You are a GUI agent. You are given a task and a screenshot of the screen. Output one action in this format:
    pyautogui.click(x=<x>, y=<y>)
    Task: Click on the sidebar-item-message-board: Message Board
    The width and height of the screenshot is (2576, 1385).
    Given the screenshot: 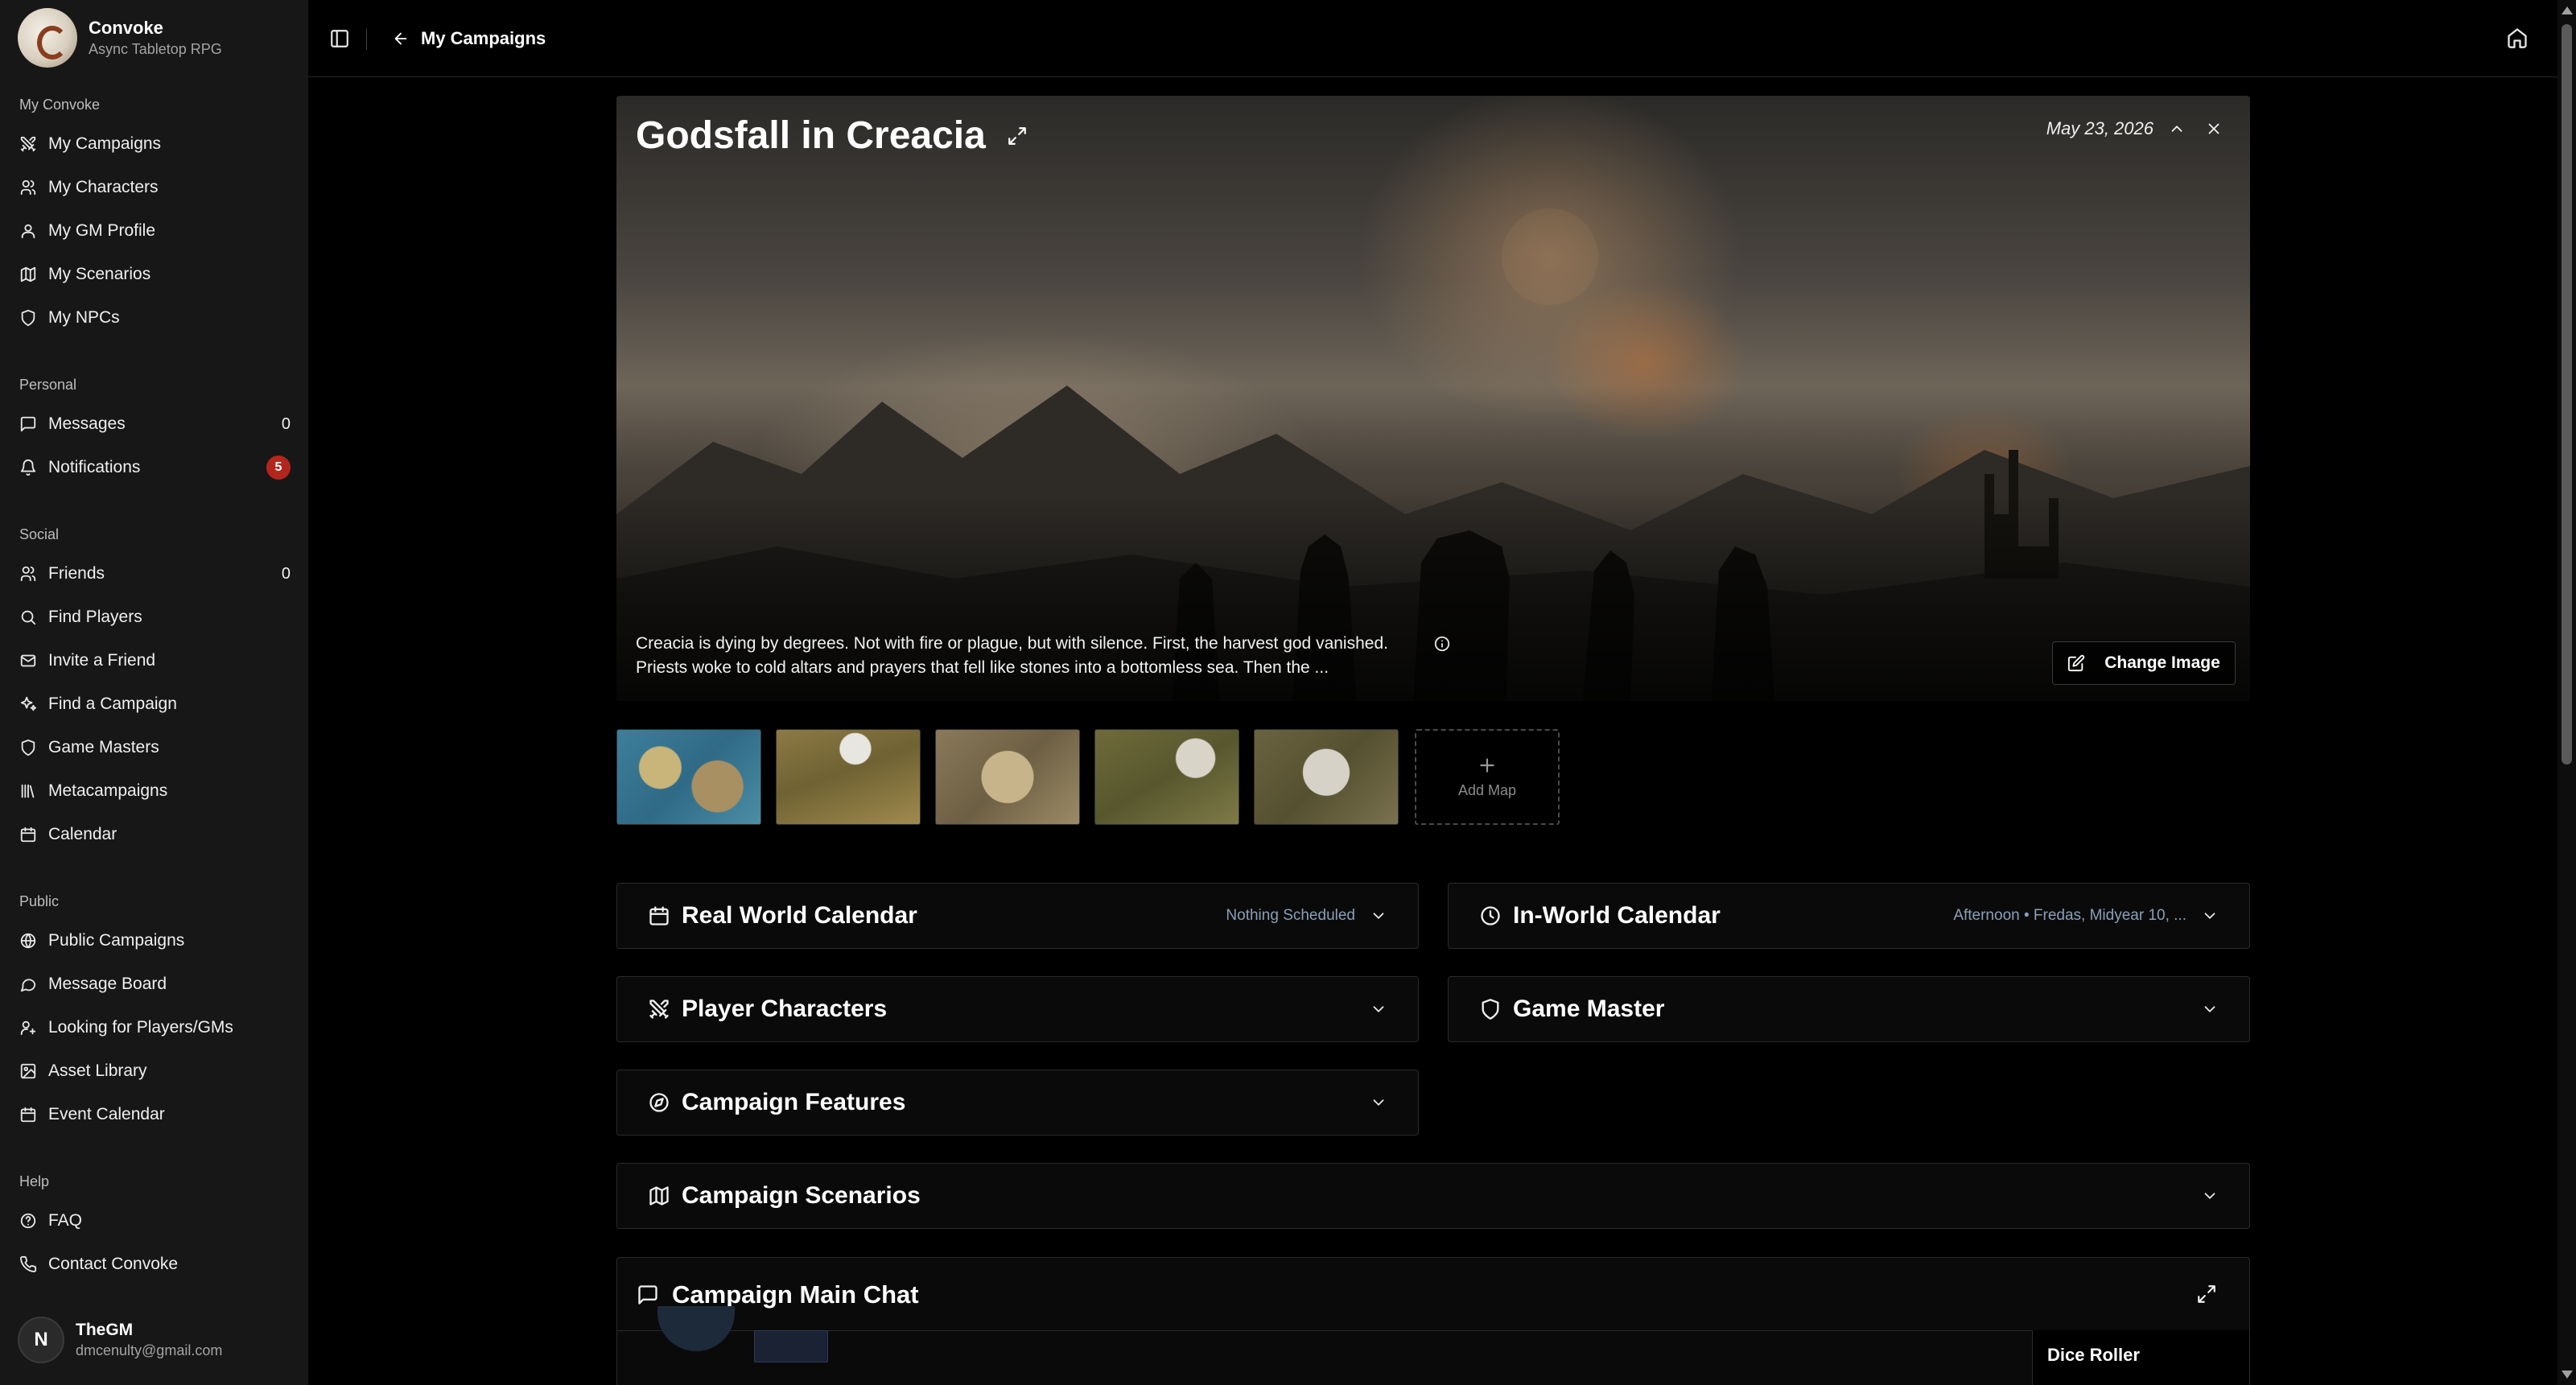 What is the action you would take?
    pyautogui.click(x=155, y=984)
    